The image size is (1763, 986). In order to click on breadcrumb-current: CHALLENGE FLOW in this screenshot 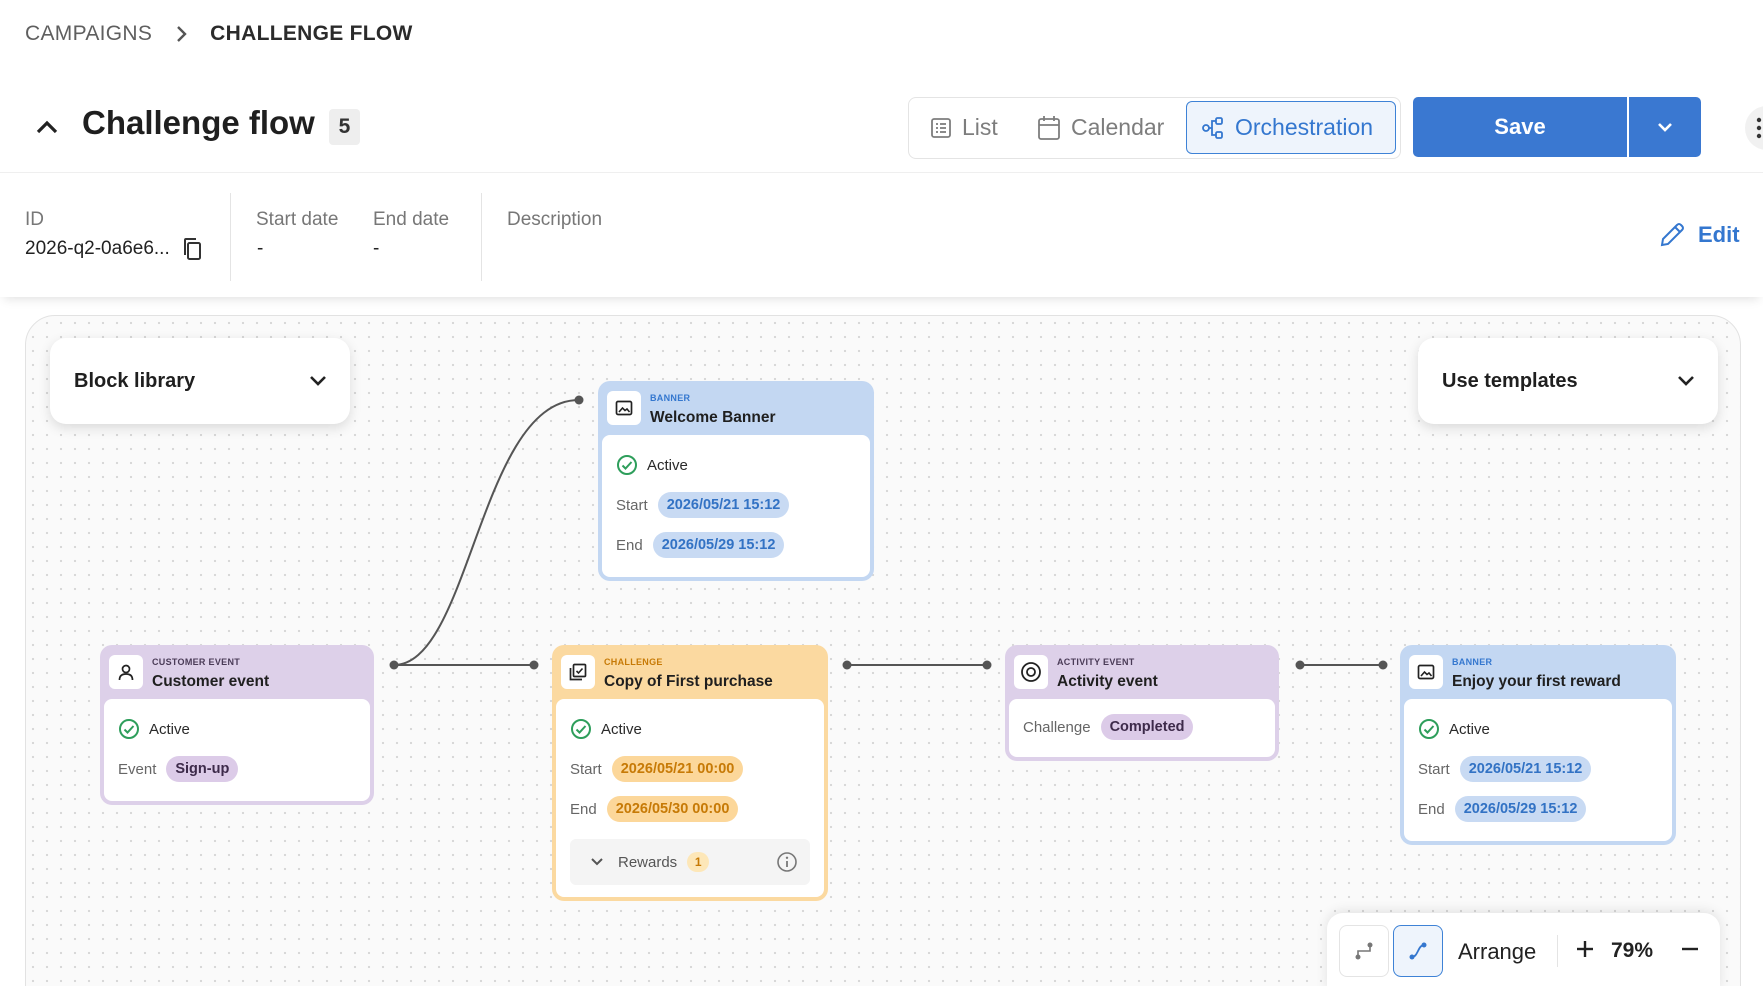, I will do `click(311, 33)`.